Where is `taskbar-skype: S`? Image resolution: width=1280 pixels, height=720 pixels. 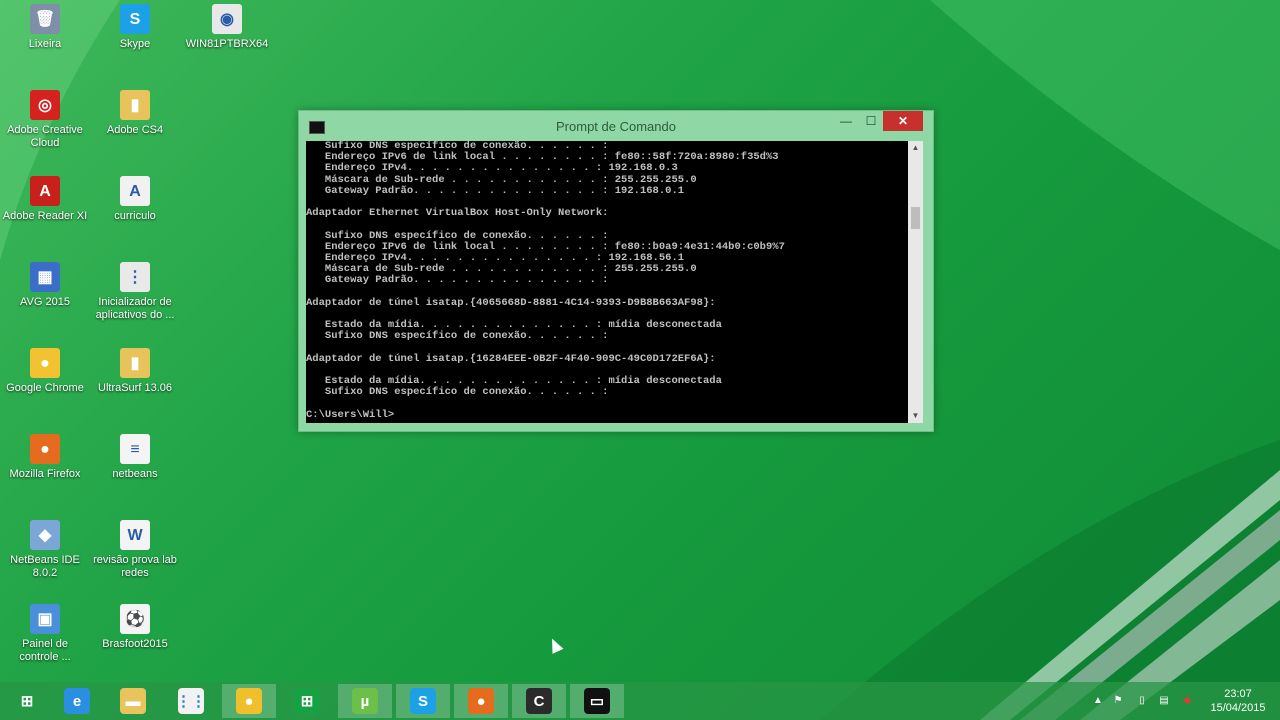
taskbar-skype: S is located at coordinates (423, 701).